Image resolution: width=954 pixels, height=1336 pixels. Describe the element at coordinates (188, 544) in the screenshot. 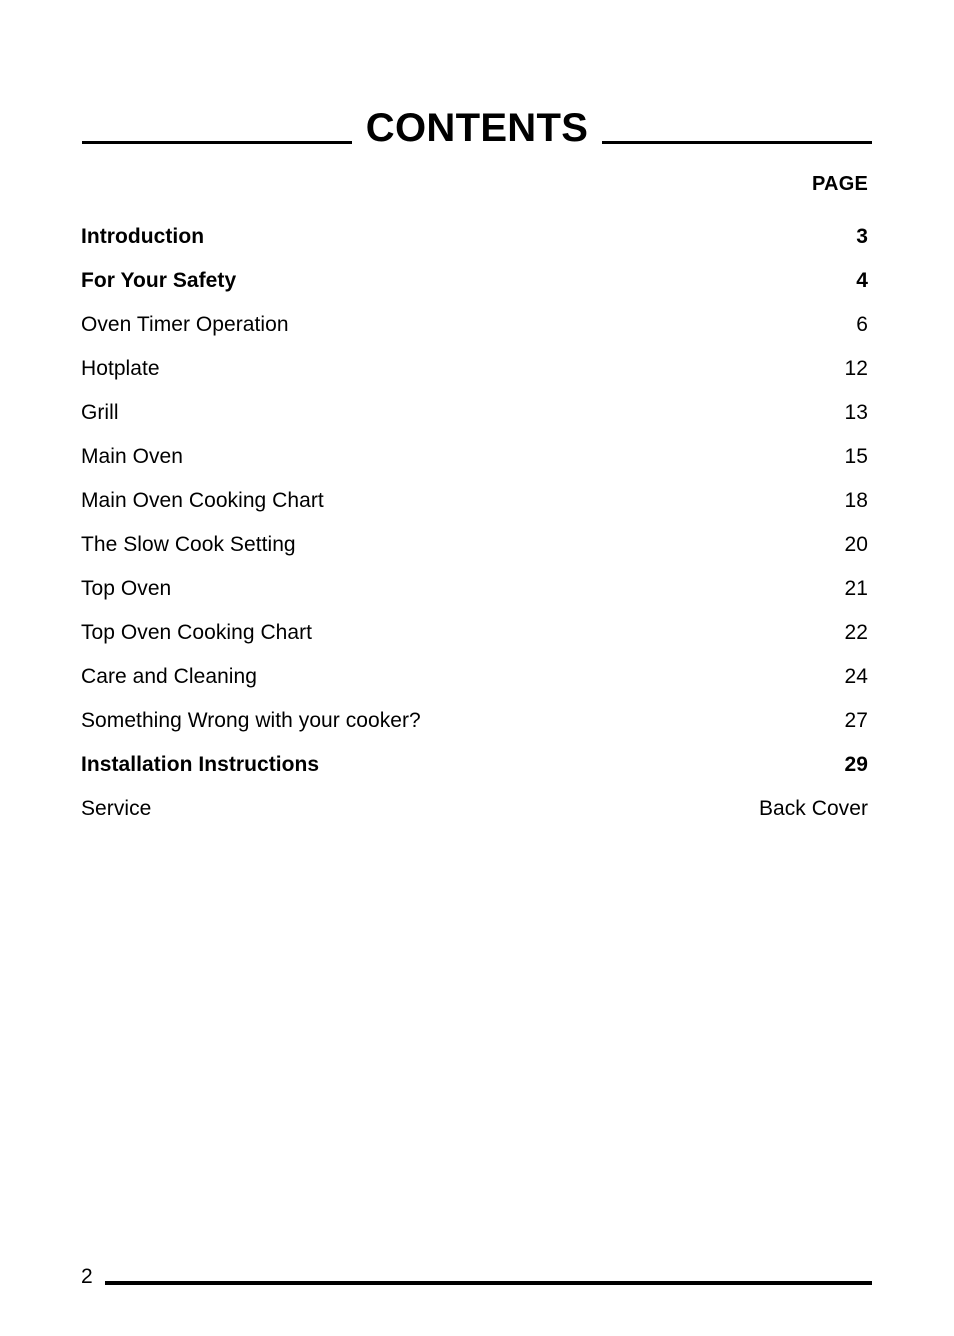

I see `toc-entry-title: The Slow Cook Setting` at that location.